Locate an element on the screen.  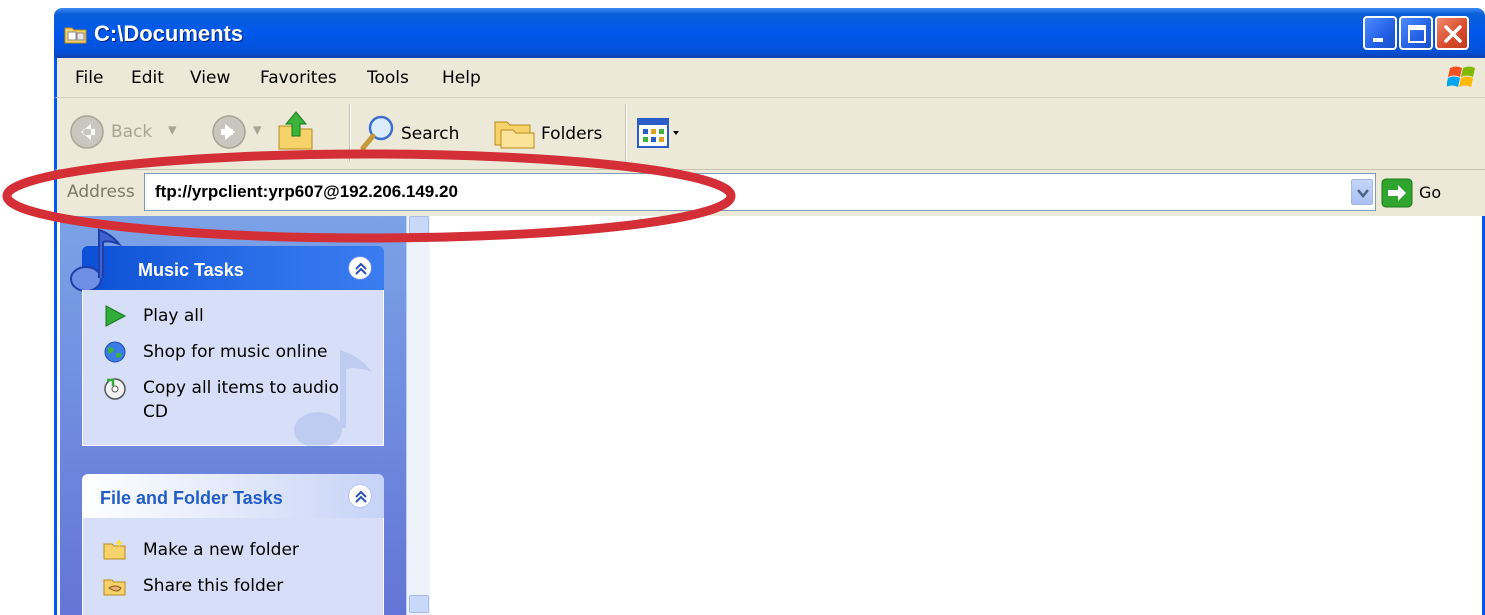
windows-logo-icon is located at coordinates (1461, 76).